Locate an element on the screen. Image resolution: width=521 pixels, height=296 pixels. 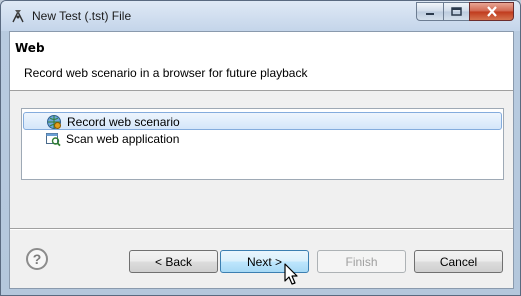
minimize-button is located at coordinates (429, 11).